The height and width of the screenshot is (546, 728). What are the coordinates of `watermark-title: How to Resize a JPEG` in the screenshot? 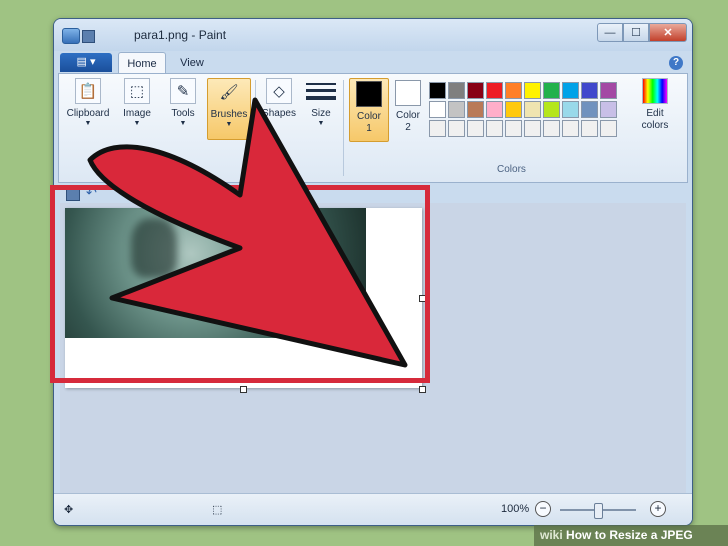 It's located at (629, 535).